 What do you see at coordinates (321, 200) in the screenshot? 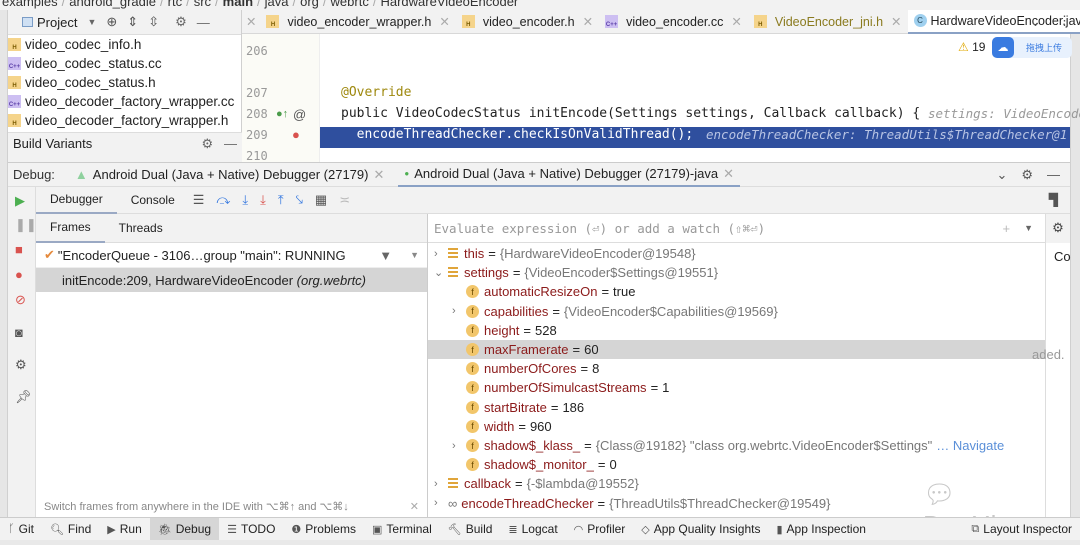
I see `evaluate-icon: ▦` at bounding box center [321, 200].